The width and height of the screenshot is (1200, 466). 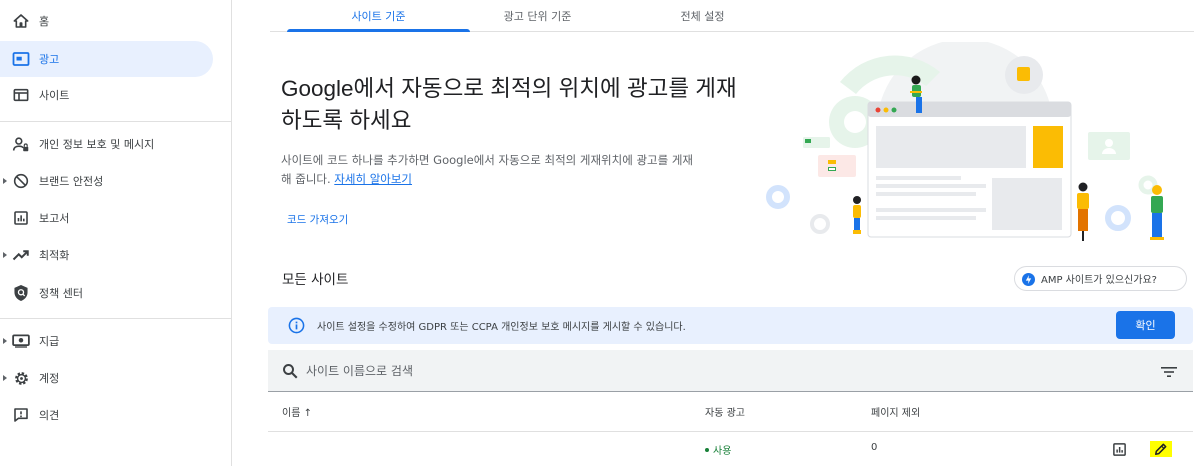 I want to click on excluded-pages-cell: 0, so click(x=874, y=447).